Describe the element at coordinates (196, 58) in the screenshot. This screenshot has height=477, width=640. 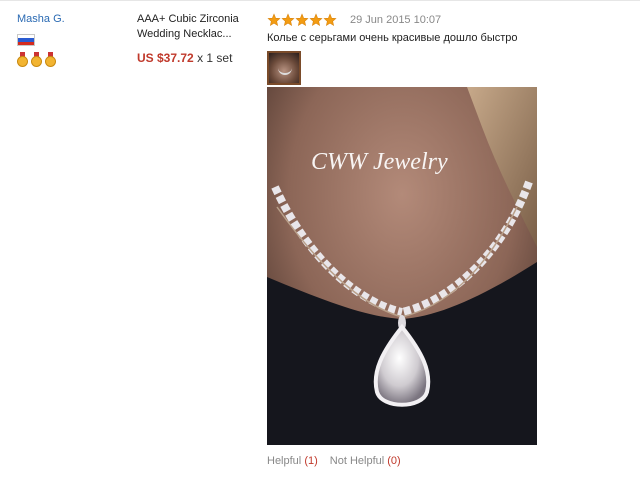
I see `price-line: US $37.72 x 1 set` at that location.